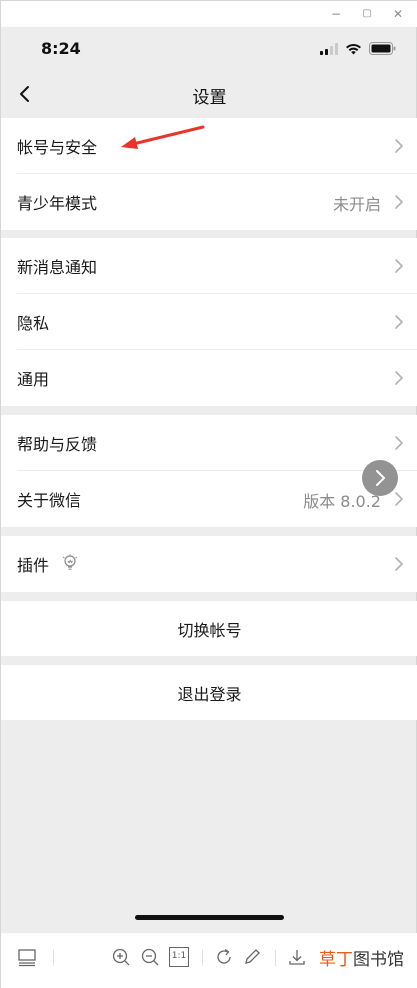  I want to click on minimize-button: −, so click(336, 14).